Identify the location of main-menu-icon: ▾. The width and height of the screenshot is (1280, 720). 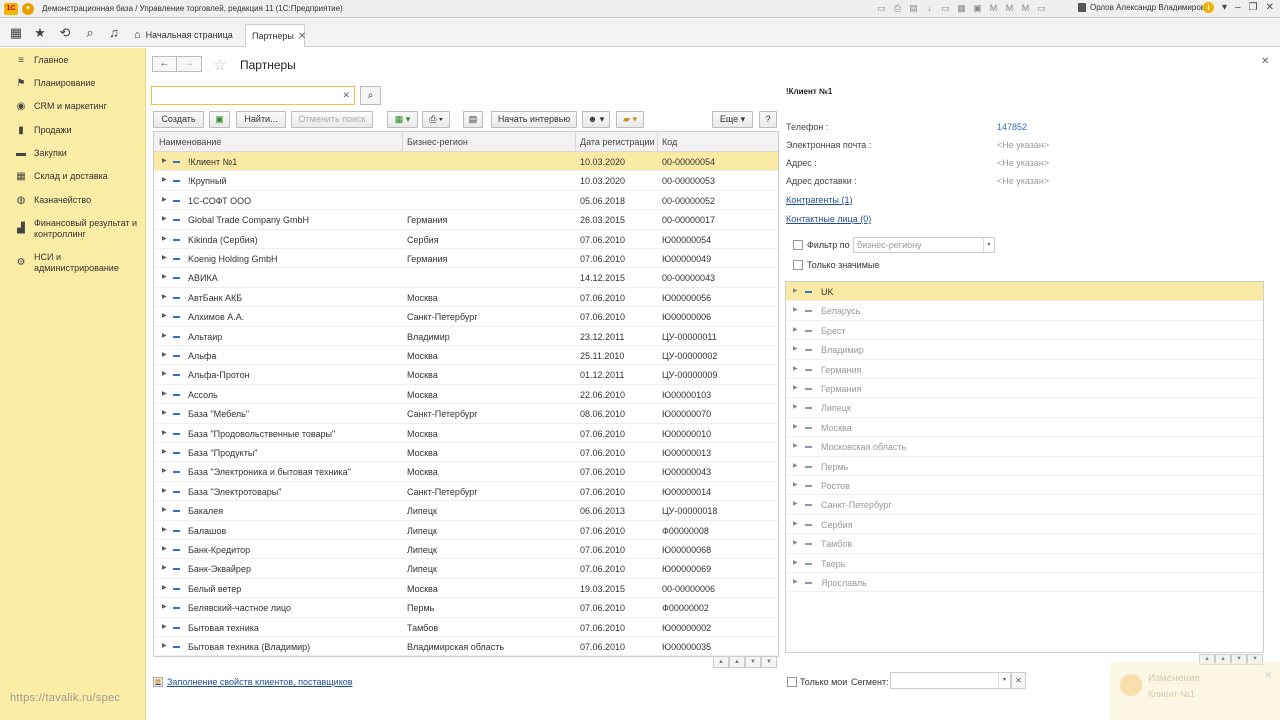
(28, 8).